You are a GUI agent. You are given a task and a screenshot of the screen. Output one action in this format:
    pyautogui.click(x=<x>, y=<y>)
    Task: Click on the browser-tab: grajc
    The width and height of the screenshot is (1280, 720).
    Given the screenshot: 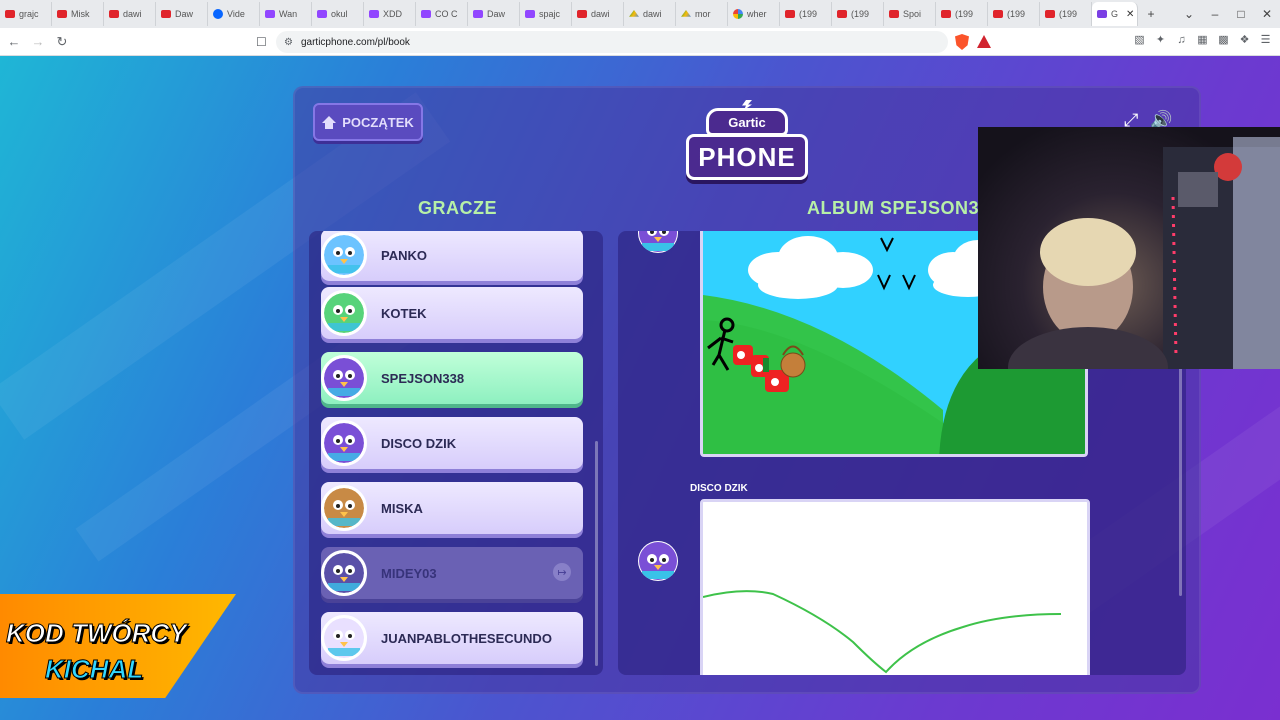 What is the action you would take?
    pyautogui.click(x=26, y=14)
    